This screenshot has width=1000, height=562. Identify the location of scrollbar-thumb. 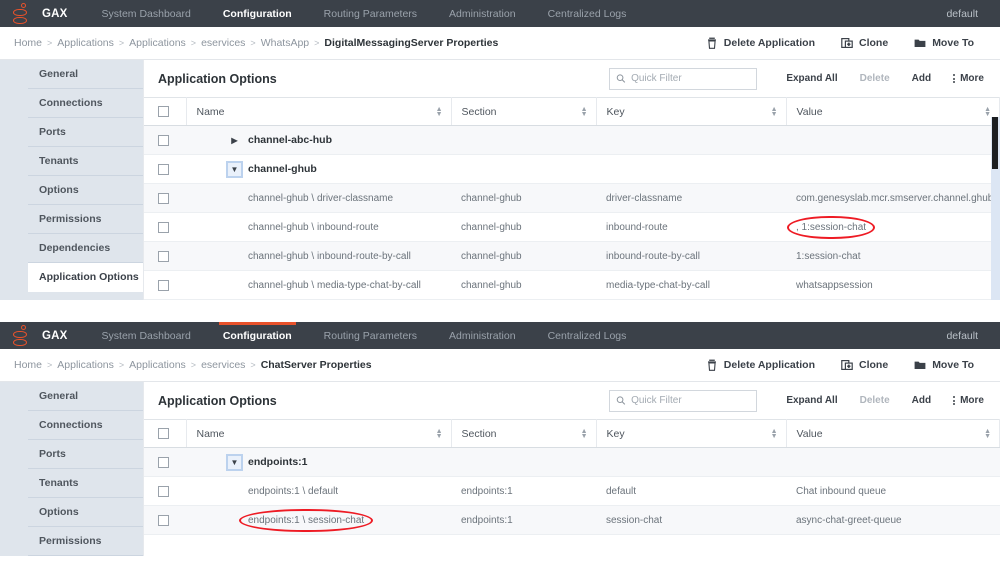
(995, 143).